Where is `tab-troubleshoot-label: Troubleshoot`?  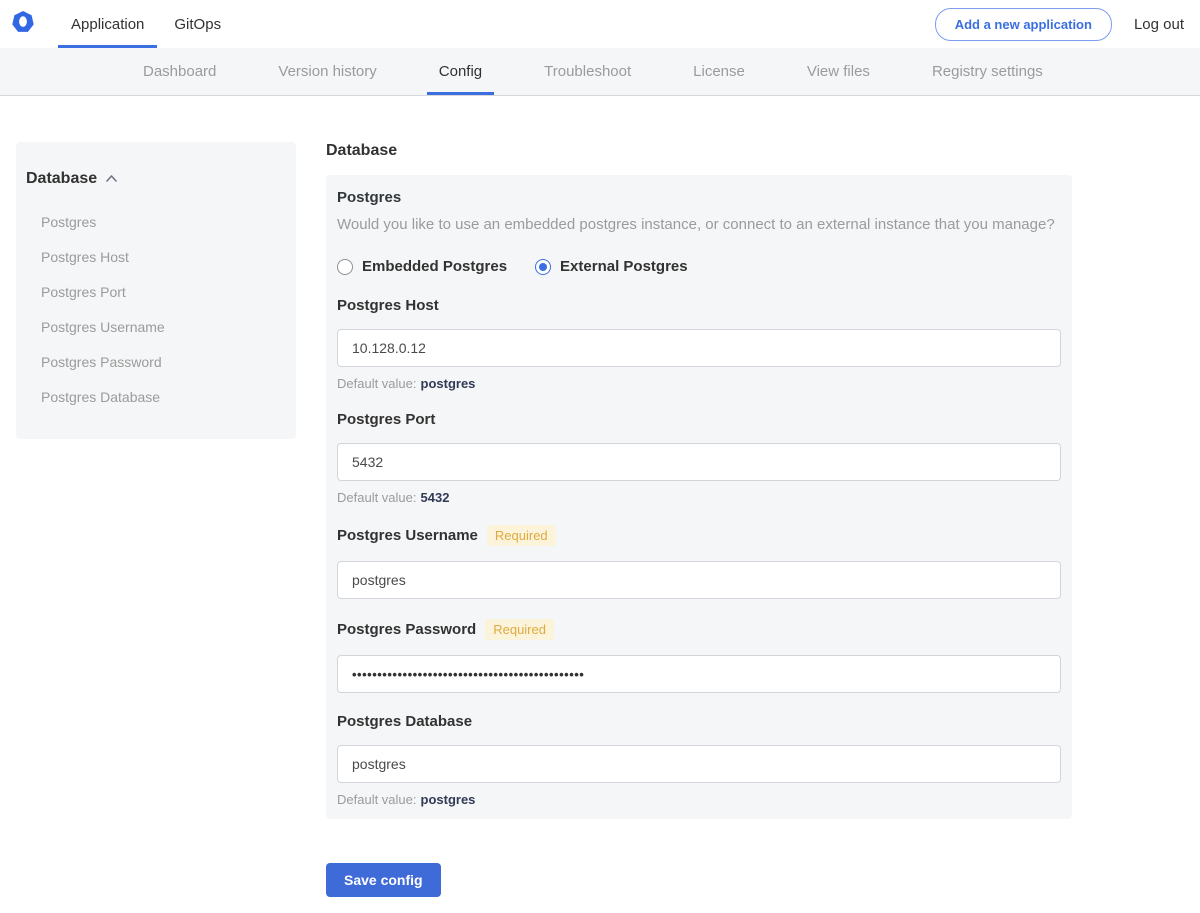
tab-troubleshoot-label: Troubleshoot is located at coordinates (588, 71).